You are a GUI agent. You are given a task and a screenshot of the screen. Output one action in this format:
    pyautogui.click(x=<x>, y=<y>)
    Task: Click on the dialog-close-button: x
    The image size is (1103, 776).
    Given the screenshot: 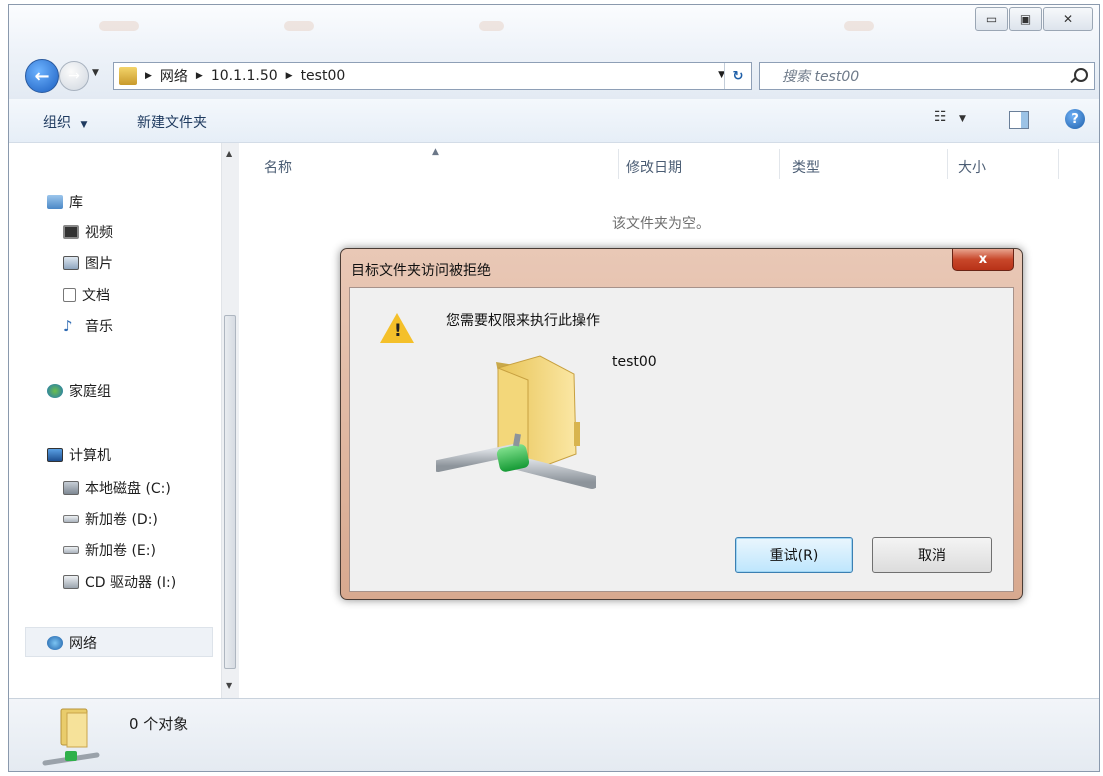 What is the action you would take?
    pyautogui.click(x=983, y=260)
    